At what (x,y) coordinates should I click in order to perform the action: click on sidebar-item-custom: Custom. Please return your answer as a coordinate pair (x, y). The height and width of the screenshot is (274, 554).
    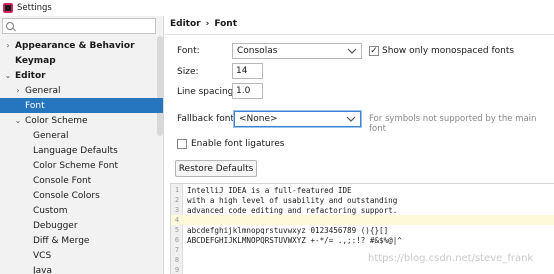
    Looking at the image, I should click on (50, 210).